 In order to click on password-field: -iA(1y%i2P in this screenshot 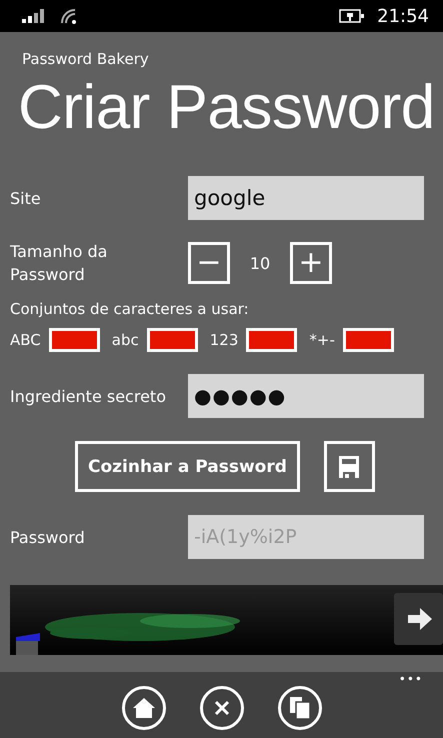, I will do `click(306, 537)`.